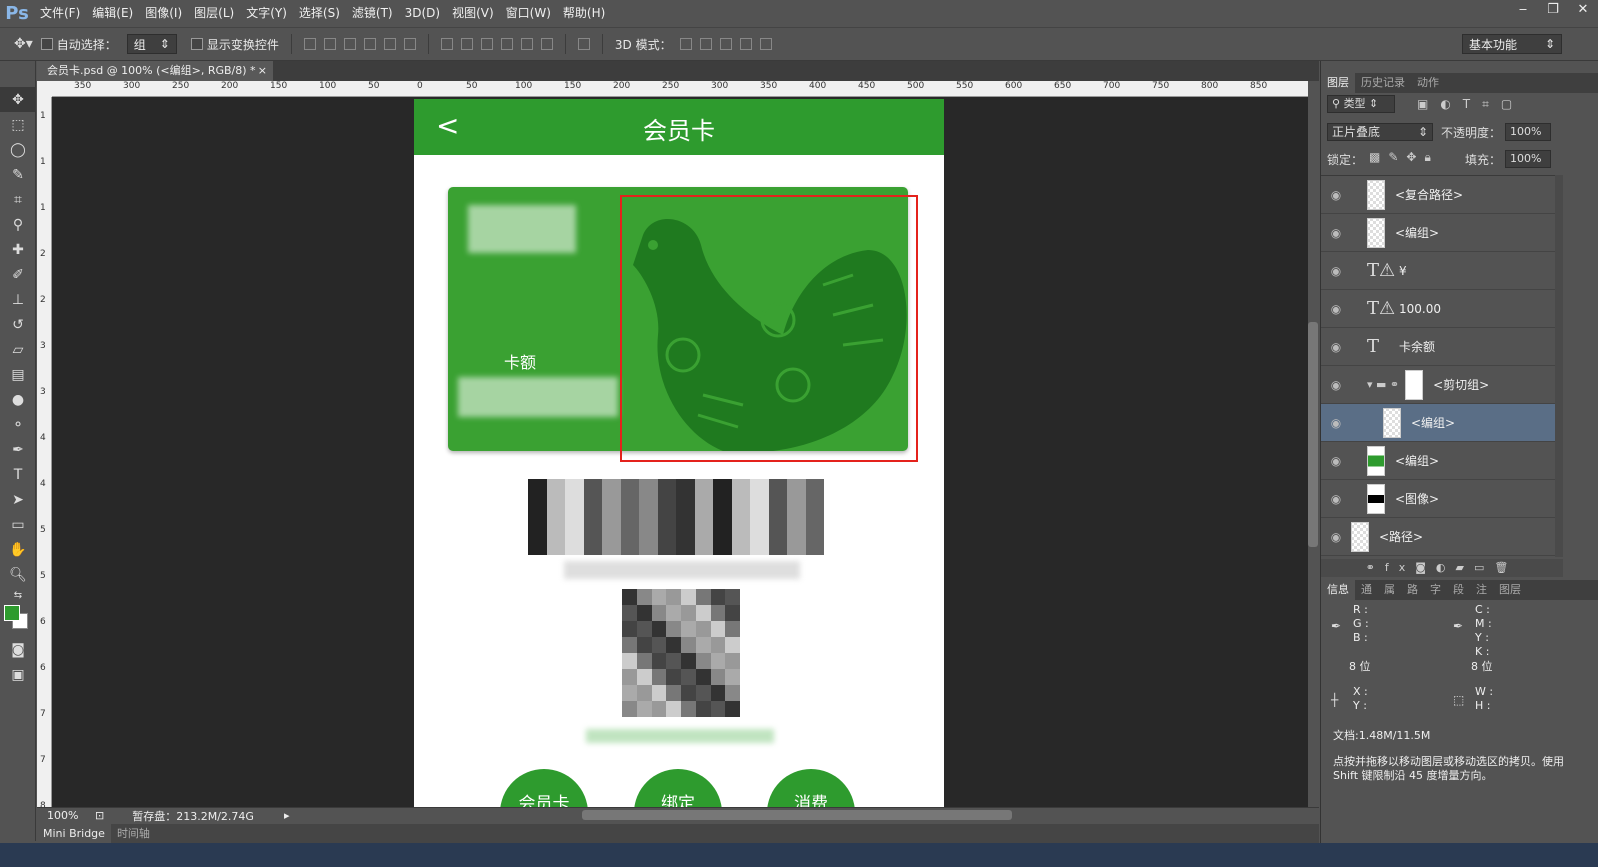 The image size is (1598, 867). I want to click on auto-select-dropdown: 组 ⇕, so click(151, 44).